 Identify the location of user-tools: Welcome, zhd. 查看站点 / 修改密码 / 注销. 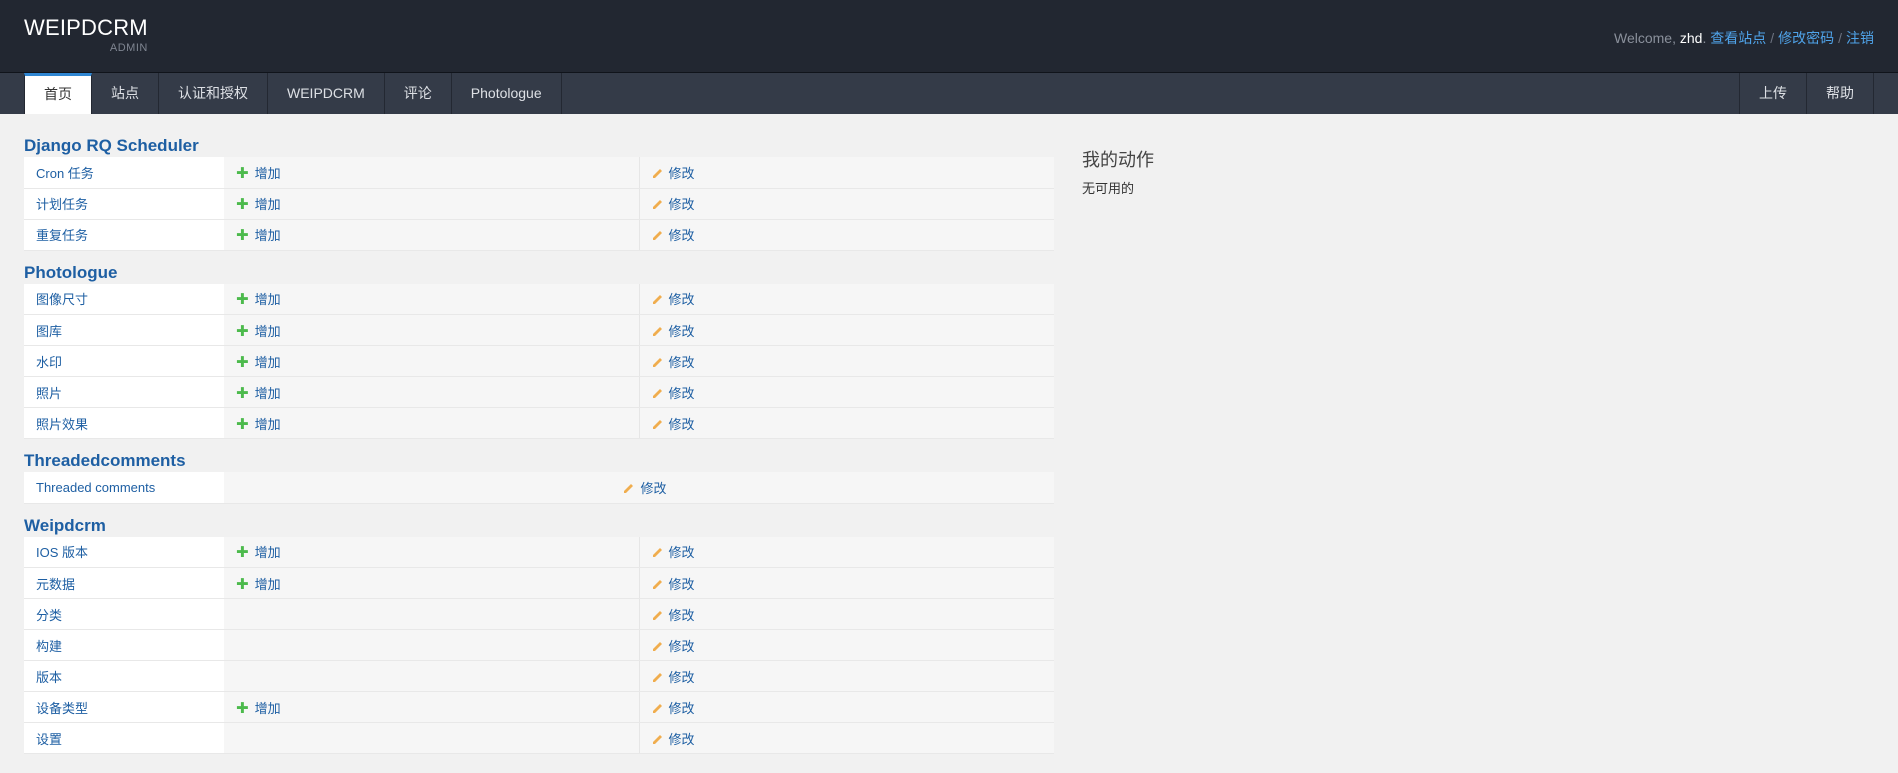
(1744, 38).